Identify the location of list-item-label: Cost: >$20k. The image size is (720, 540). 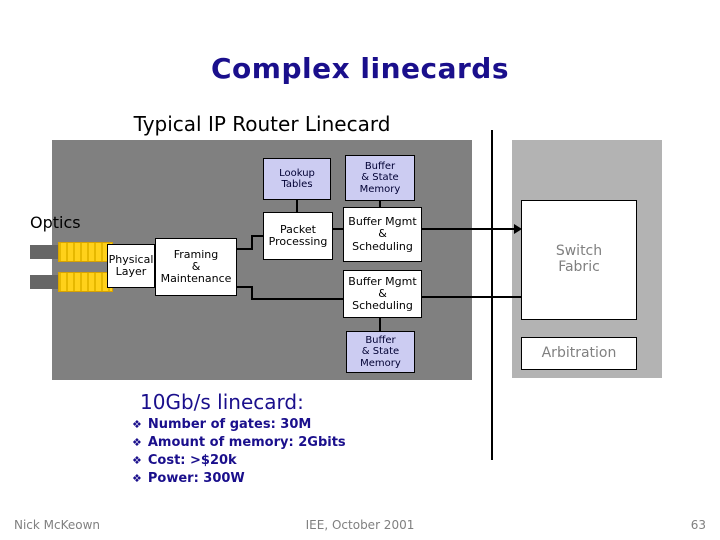
(192, 460).